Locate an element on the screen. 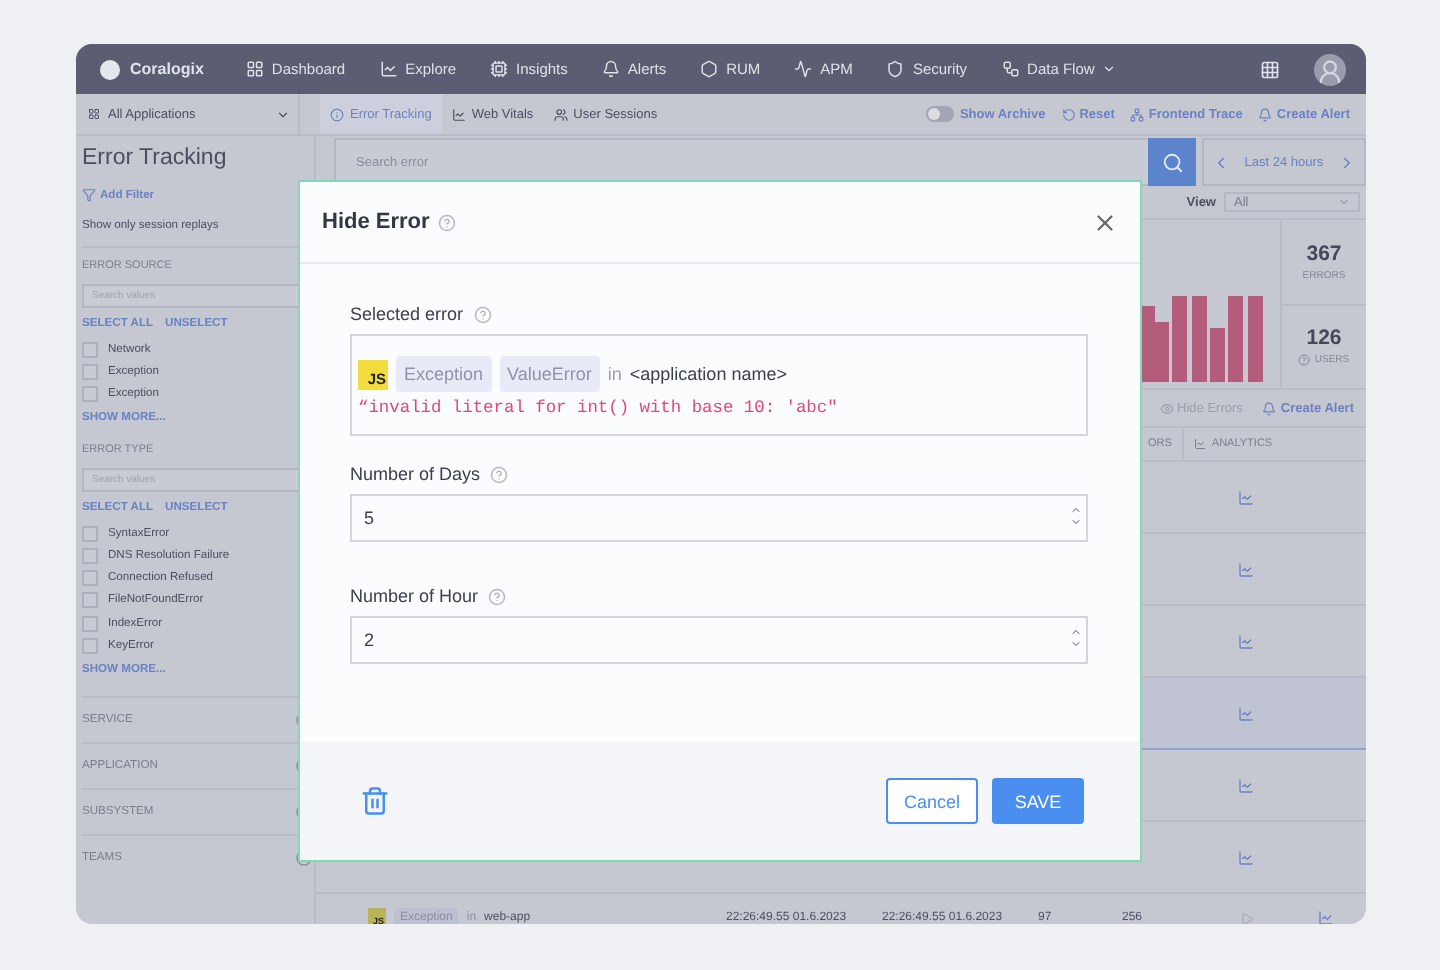  field-label: Number of Days is located at coordinates (415, 474).